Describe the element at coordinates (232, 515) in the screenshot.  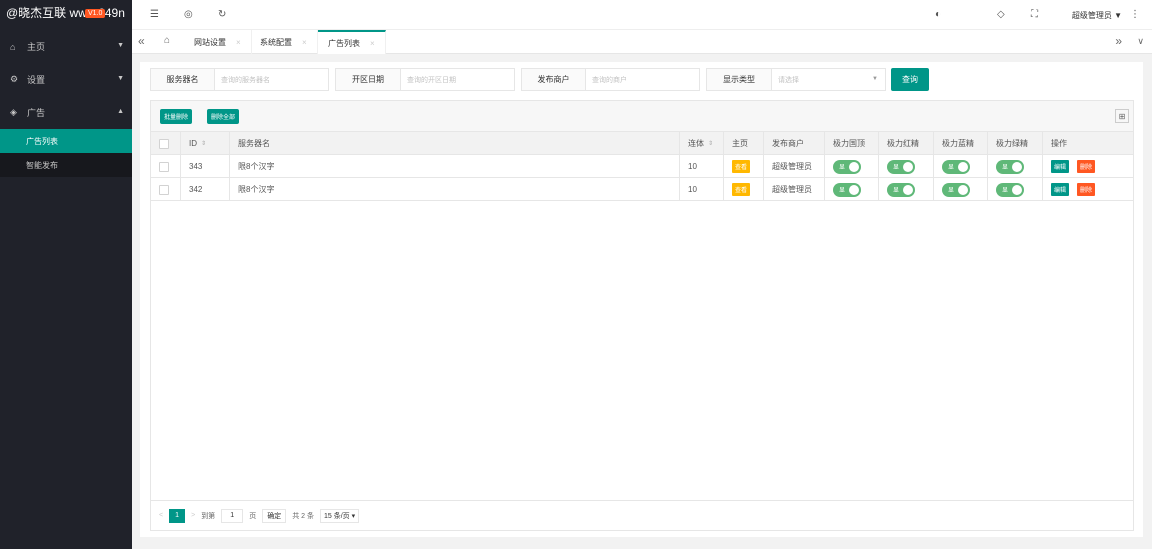
I see `page-number-input: 1` at that location.